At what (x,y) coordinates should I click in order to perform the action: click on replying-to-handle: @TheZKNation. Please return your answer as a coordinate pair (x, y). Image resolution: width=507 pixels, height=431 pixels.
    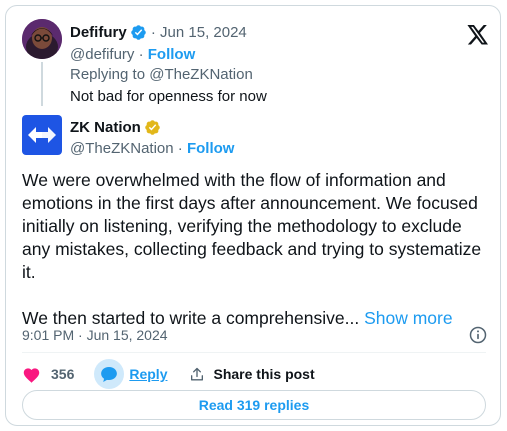
    Looking at the image, I should click on (201, 74).